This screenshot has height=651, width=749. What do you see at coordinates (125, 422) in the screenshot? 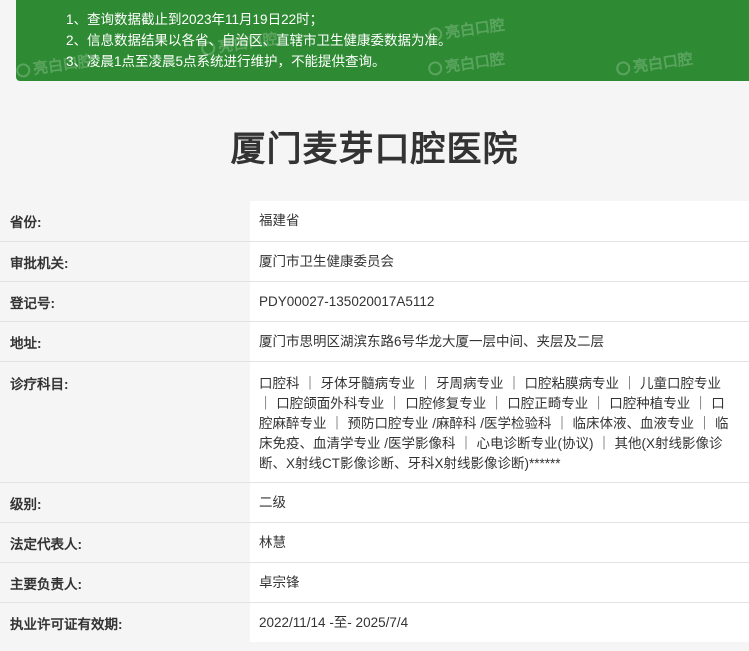
I see `row-label: 诊疗科目:` at bounding box center [125, 422].